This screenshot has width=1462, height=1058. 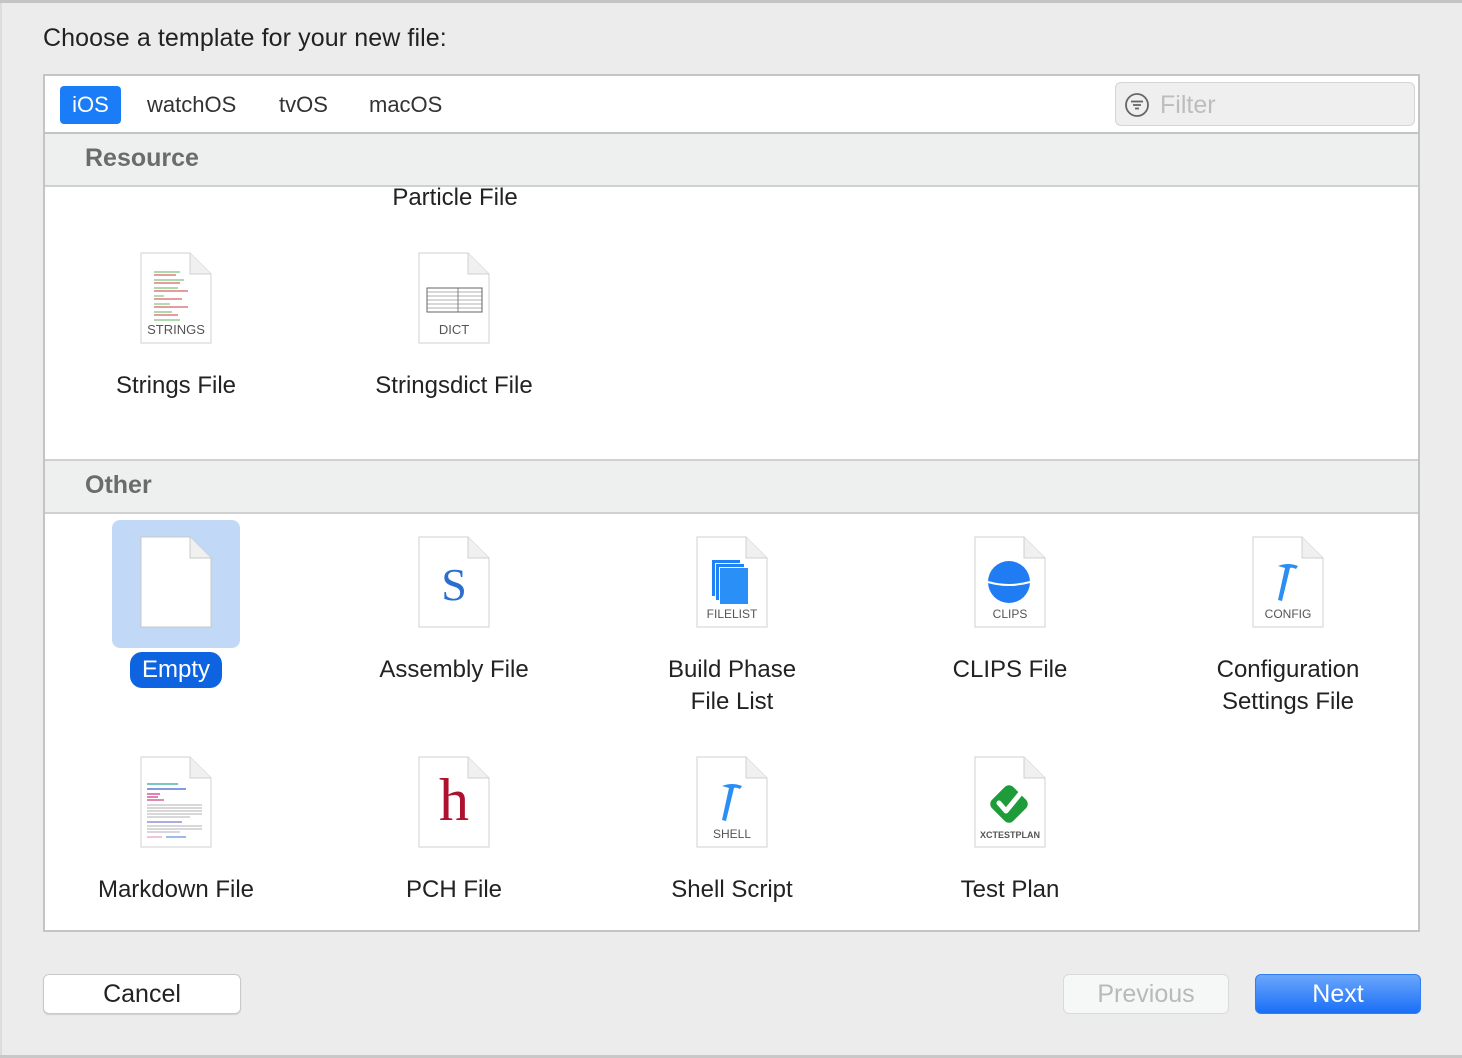 What do you see at coordinates (405, 105) in the screenshot?
I see `tab-macos: macOS` at bounding box center [405, 105].